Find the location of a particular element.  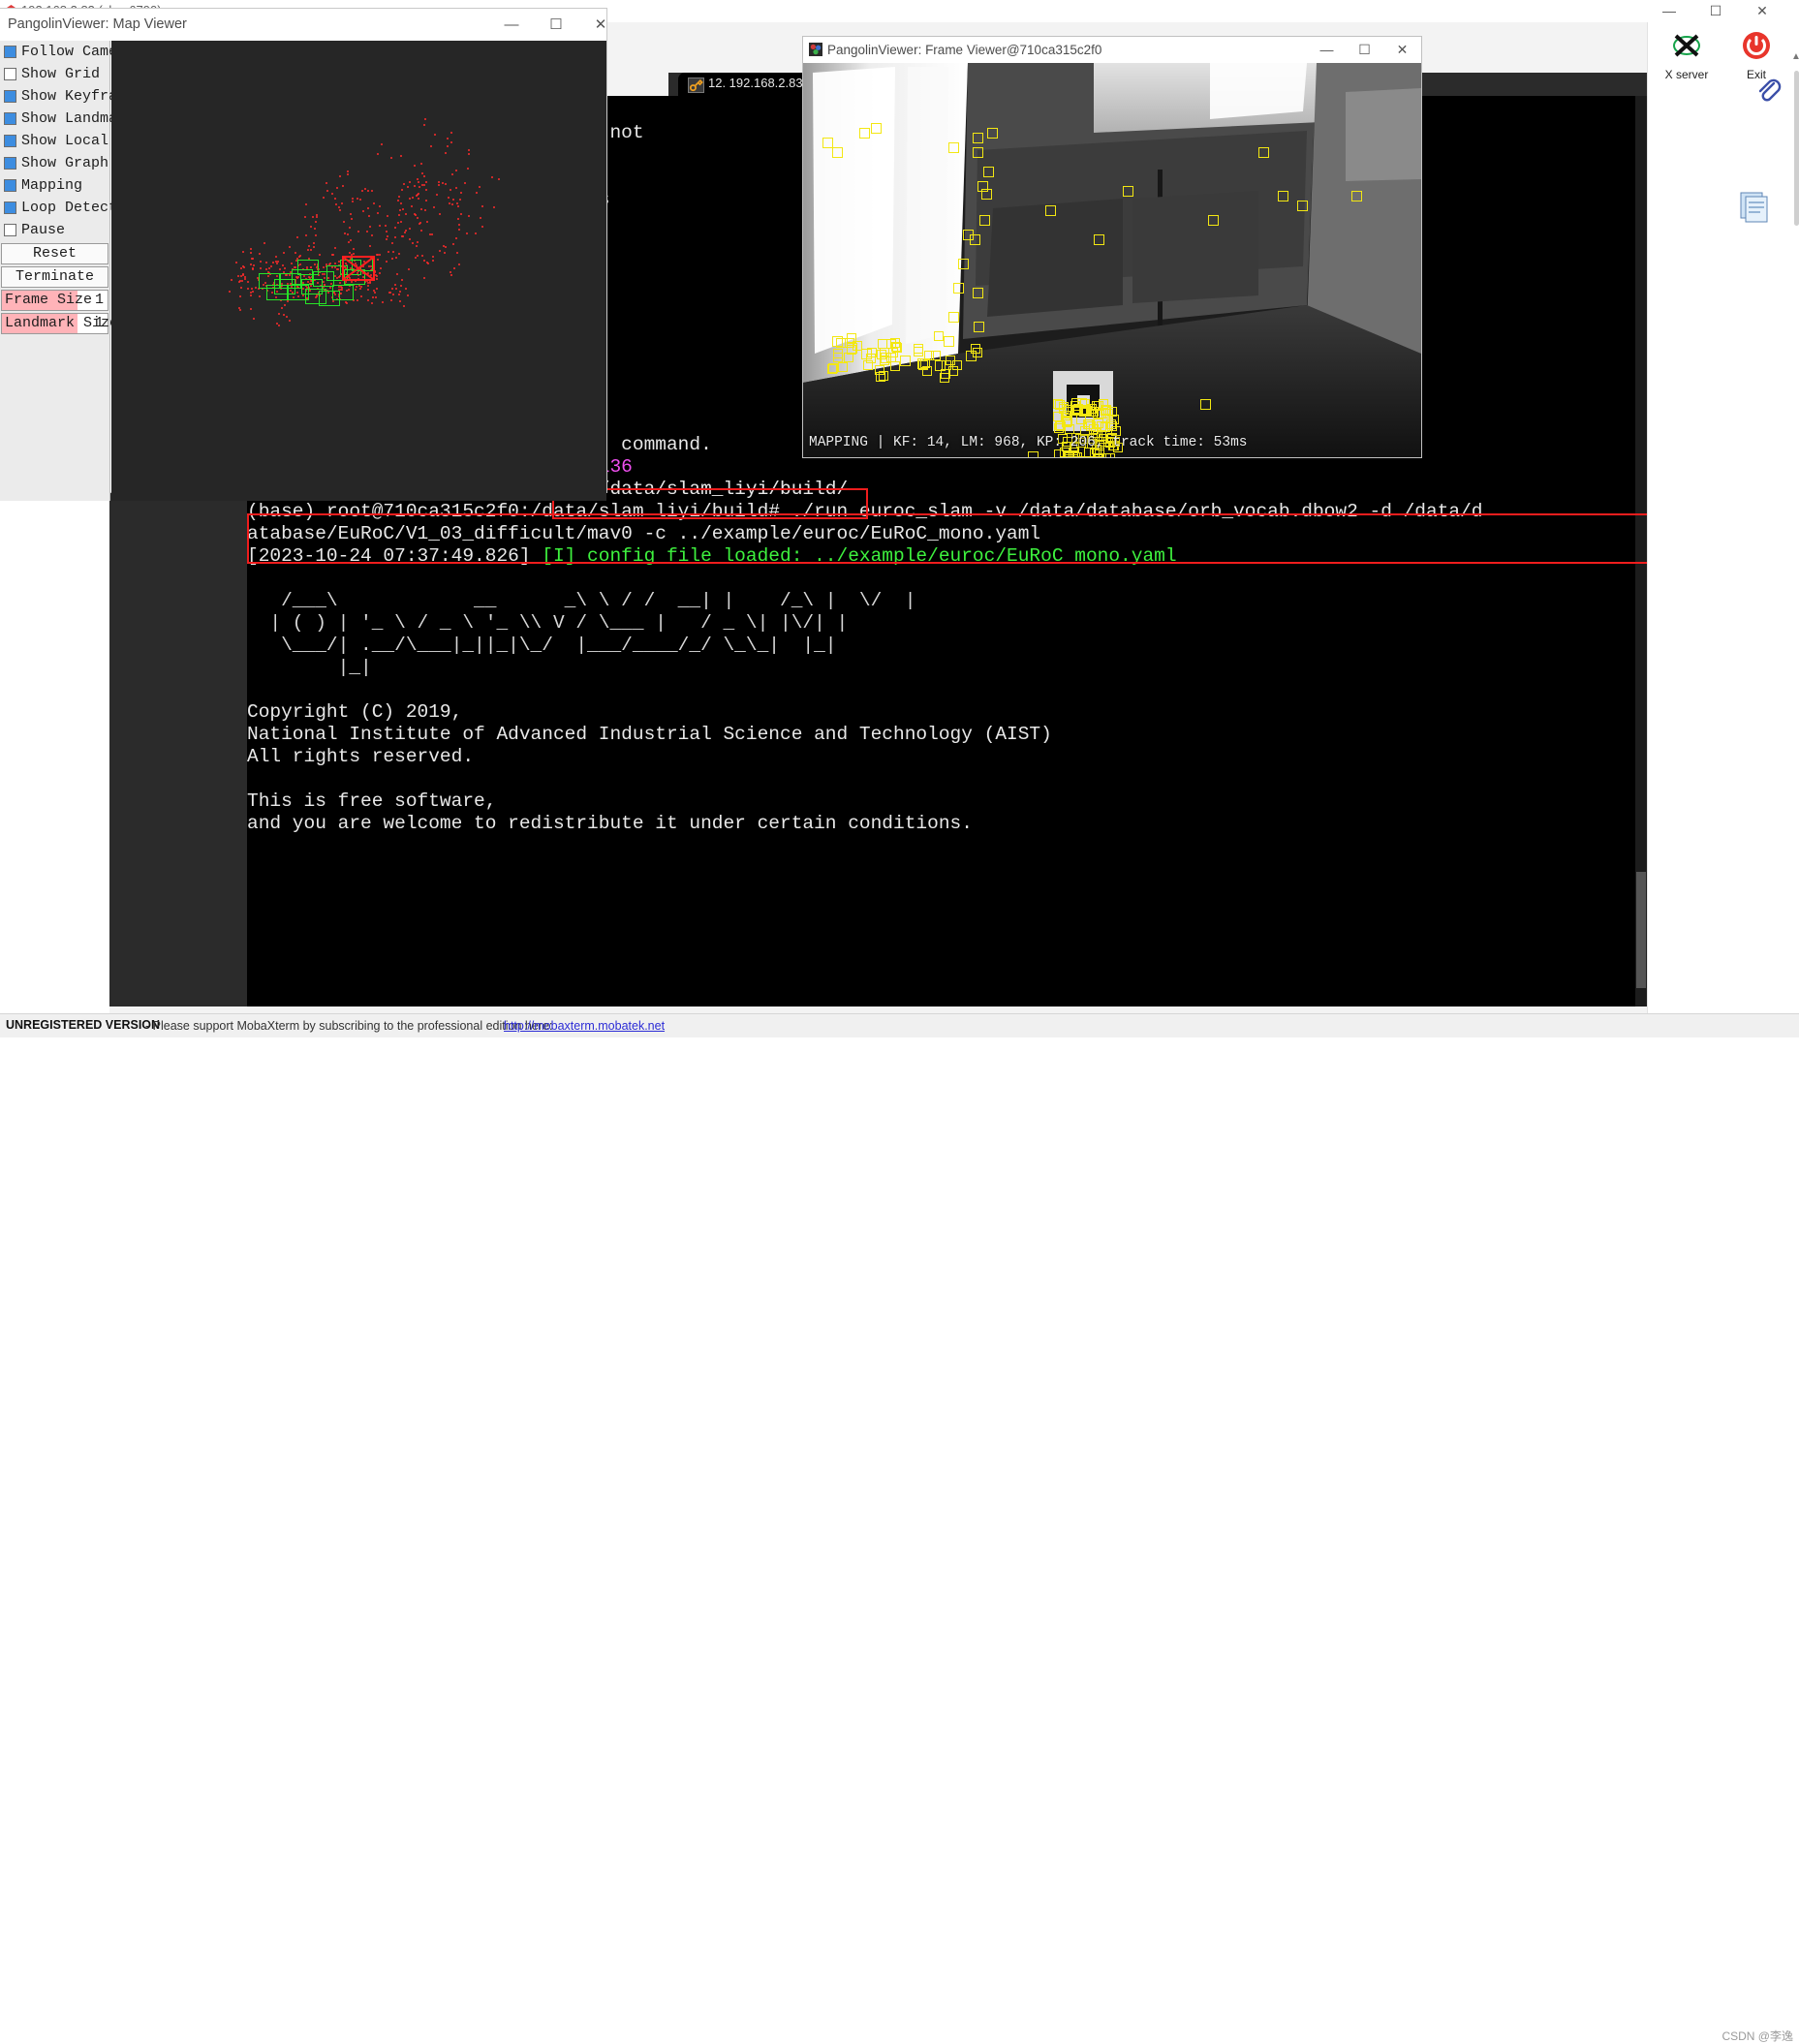

map-viewer-slider-list: Frame Size1Landmark Size1 is located at coordinates (55, 312).